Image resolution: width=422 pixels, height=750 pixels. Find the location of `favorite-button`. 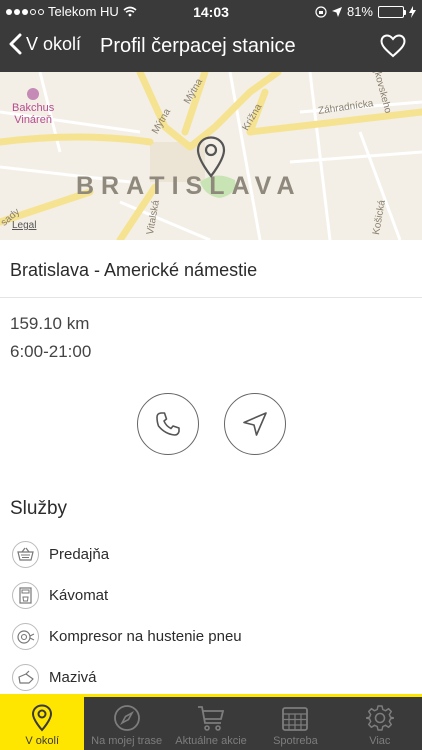

favorite-button is located at coordinates (393, 48).